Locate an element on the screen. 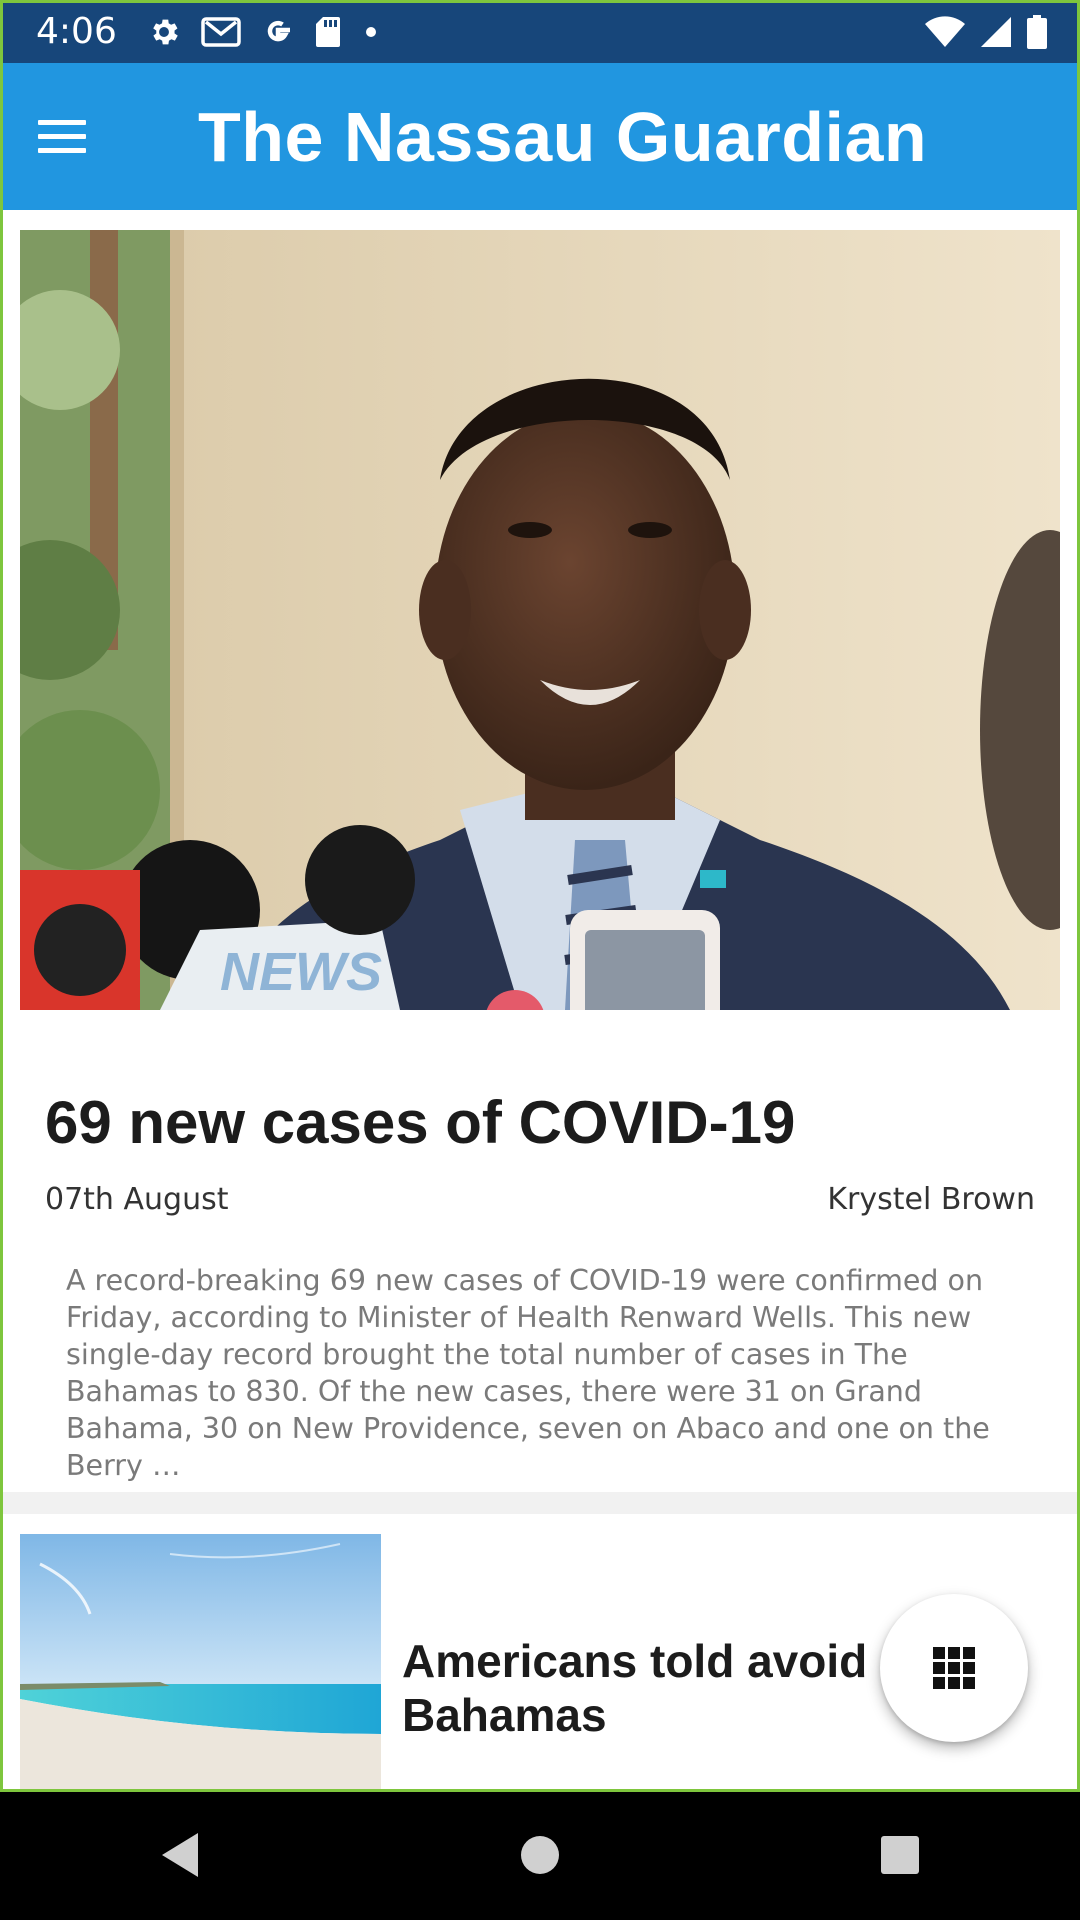  gmail-icon is located at coordinates (221, 32).